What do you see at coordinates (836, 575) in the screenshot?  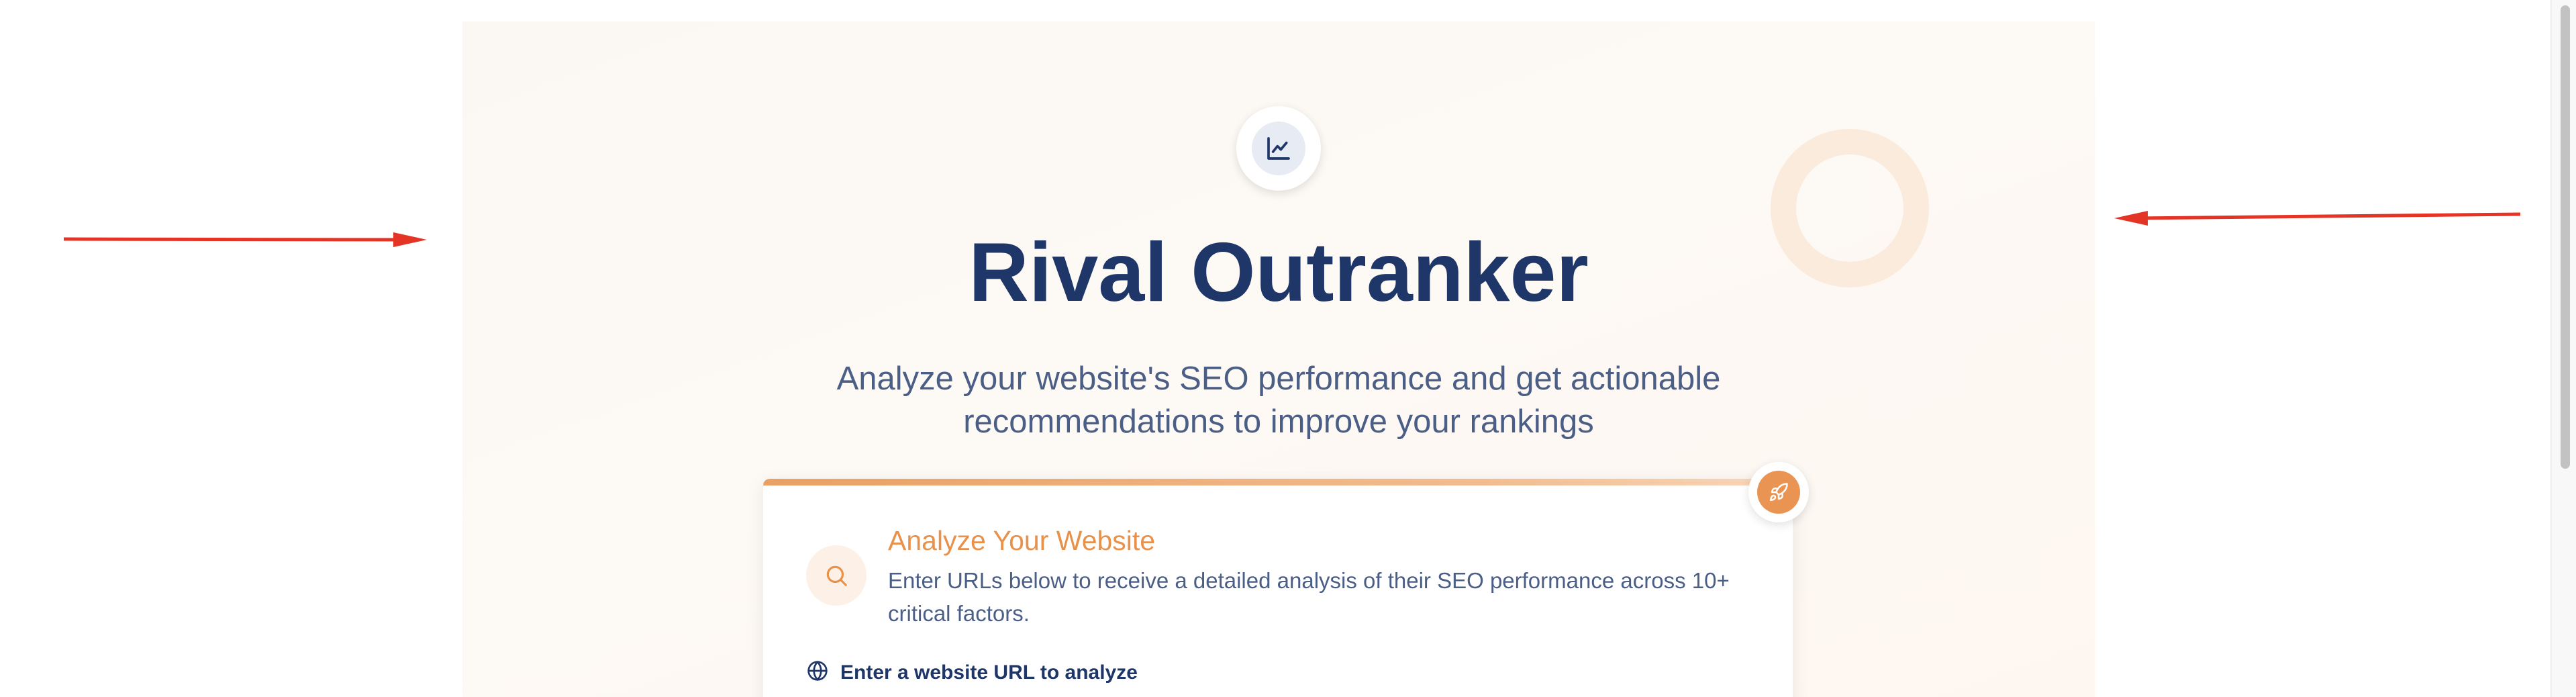 I see `search-icon` at bounding box center [836, 575].